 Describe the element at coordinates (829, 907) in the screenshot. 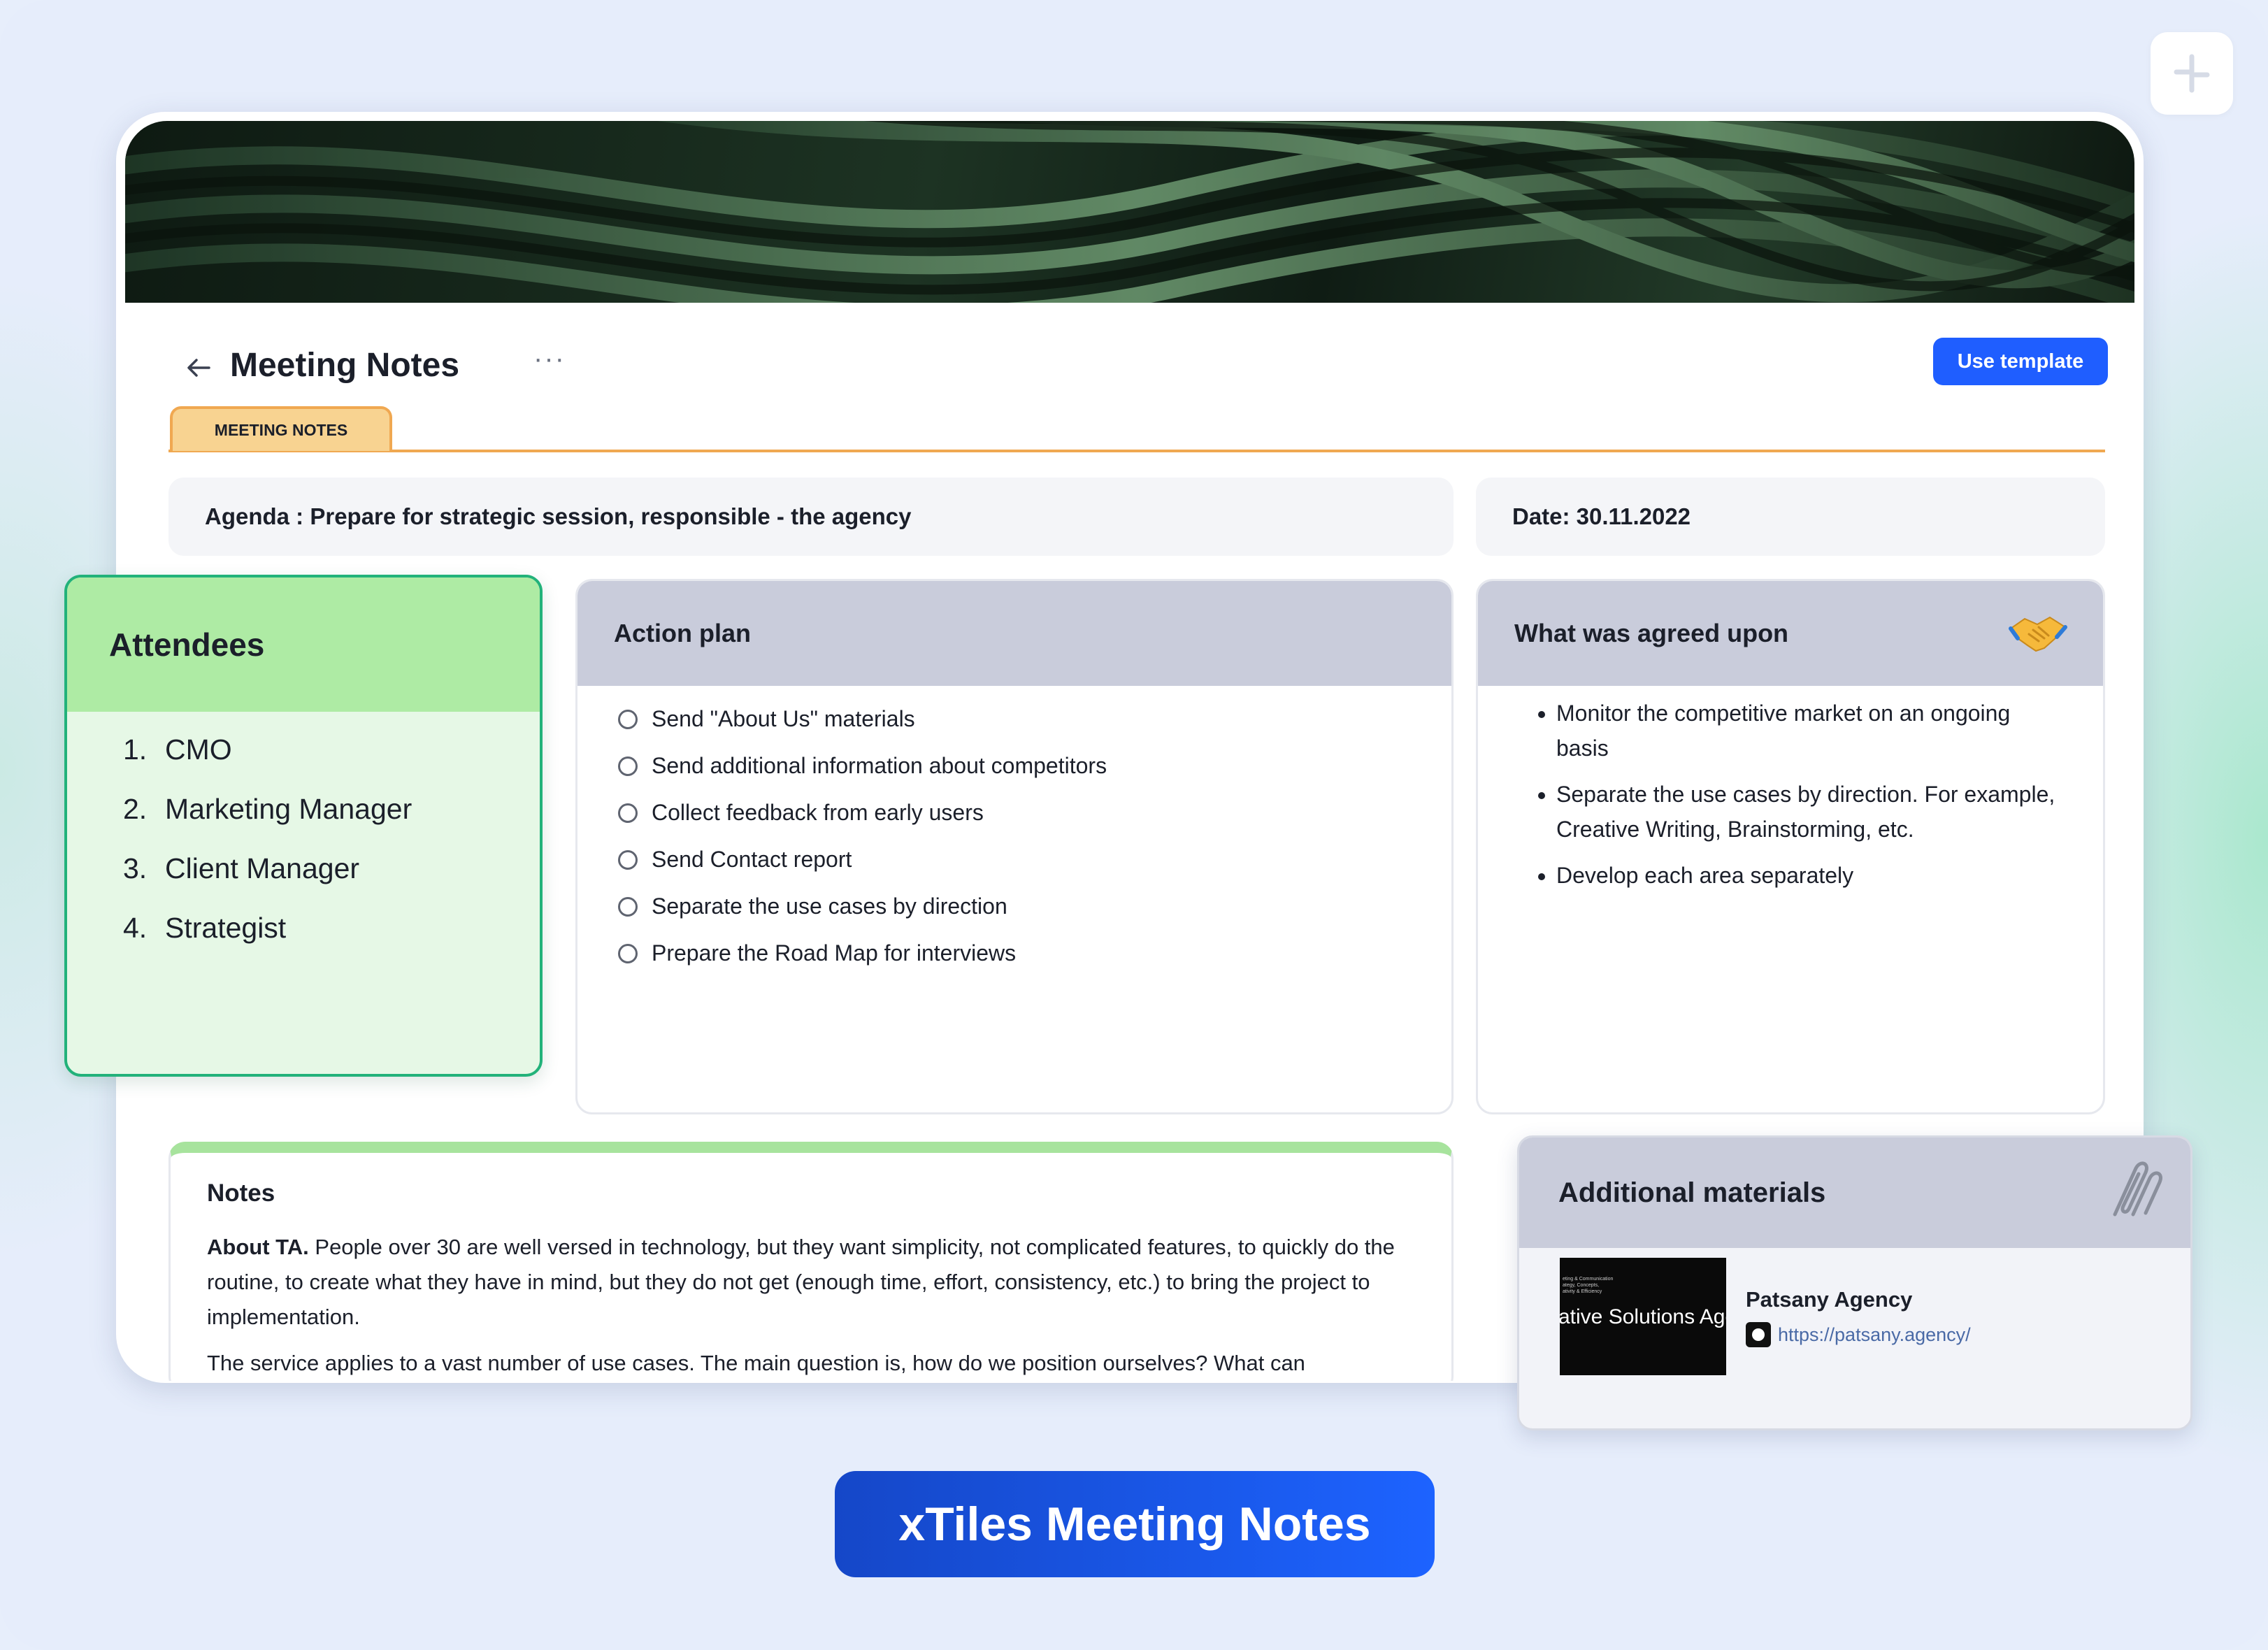

I see `checklist-item-label: Separate the use cases by direction` at that location.